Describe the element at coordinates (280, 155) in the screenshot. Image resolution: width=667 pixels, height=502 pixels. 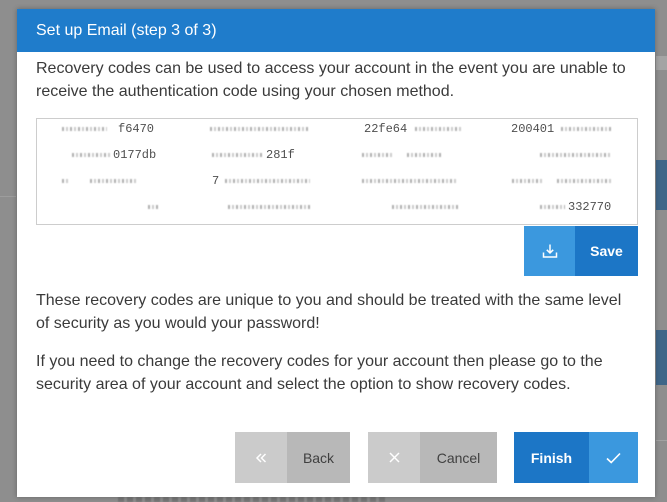
I see `recovery-code-fragment: 281f` at that location.